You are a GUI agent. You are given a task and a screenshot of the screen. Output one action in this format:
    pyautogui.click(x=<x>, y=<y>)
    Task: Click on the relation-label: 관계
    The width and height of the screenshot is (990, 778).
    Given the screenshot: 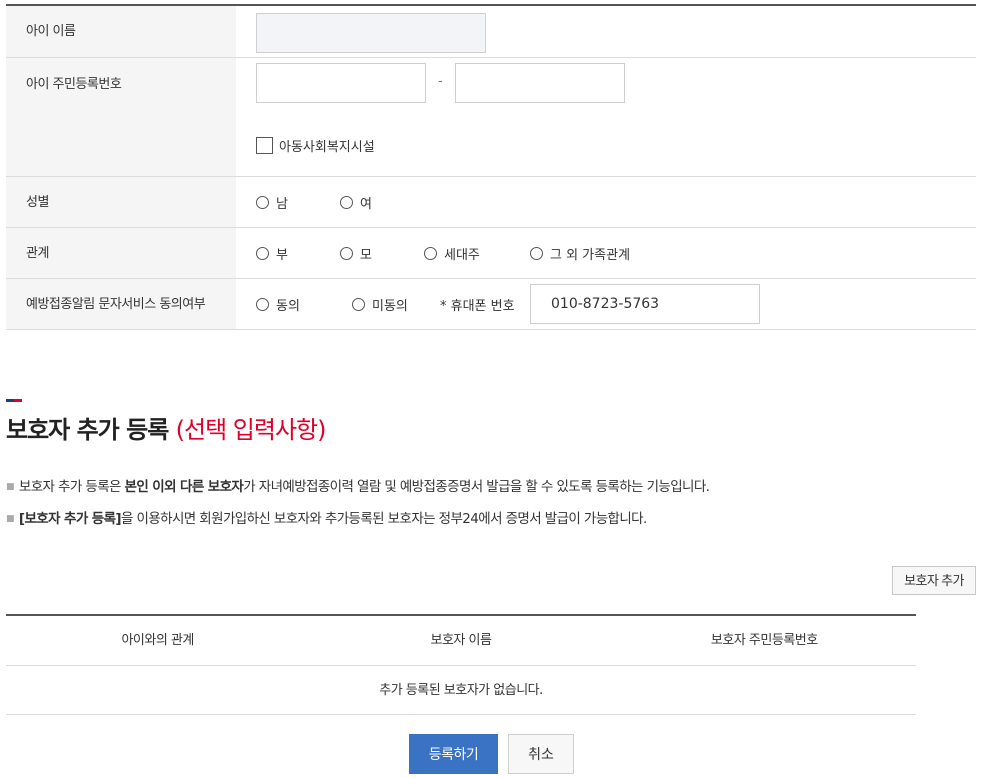 What is the action you would take?
    pyautogui.click(x=121, y=253)
    